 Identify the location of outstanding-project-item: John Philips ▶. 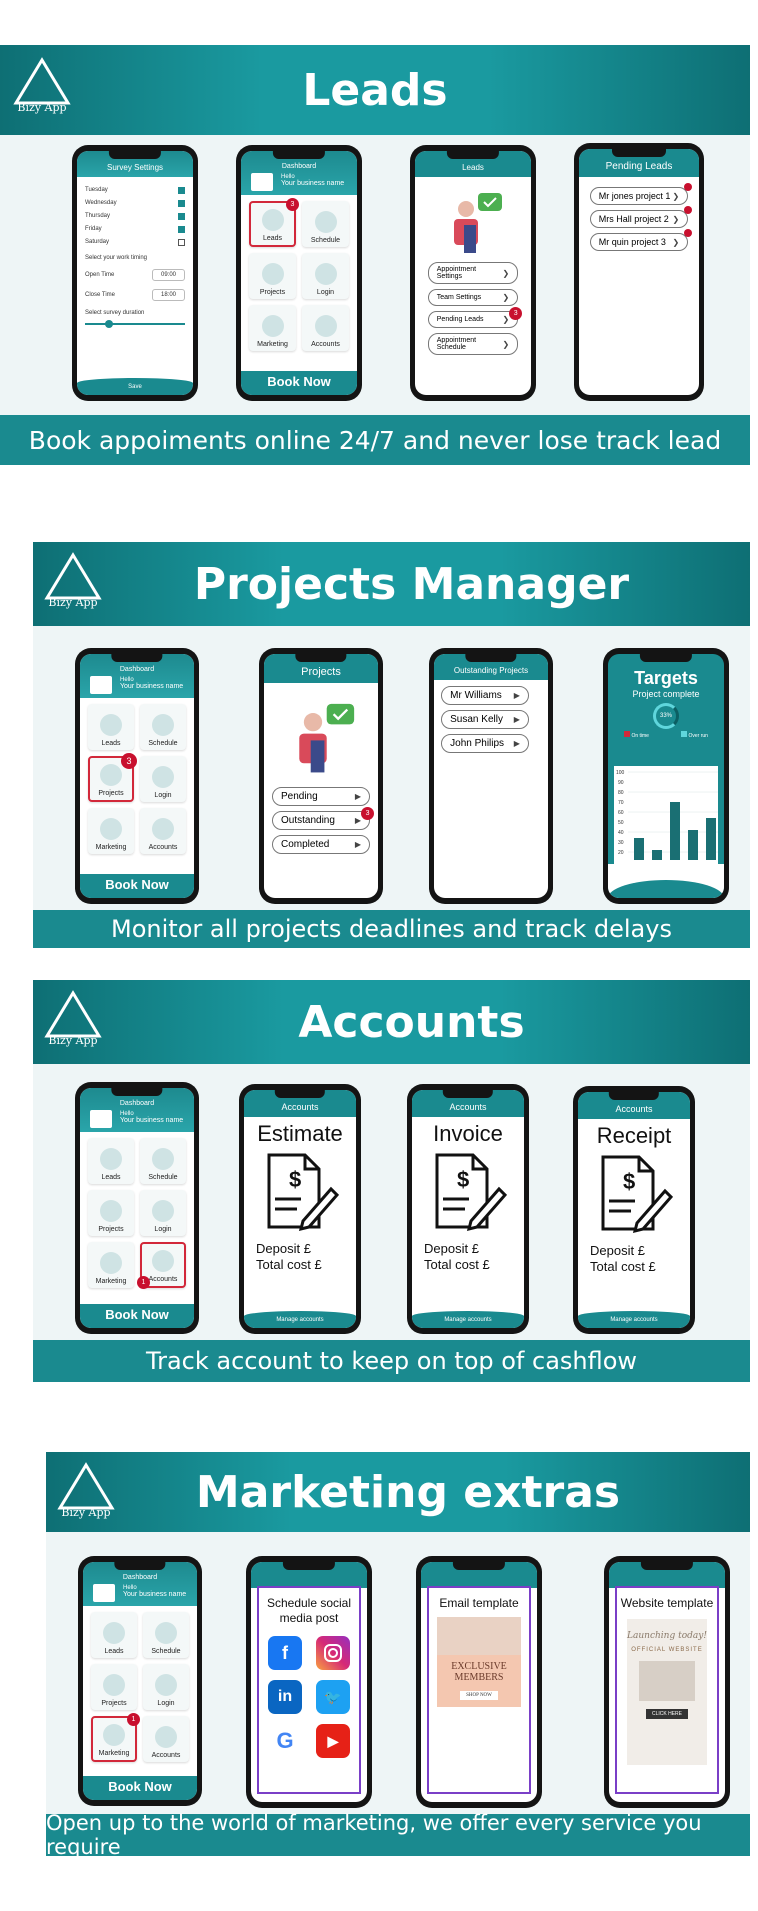
(485, 743).